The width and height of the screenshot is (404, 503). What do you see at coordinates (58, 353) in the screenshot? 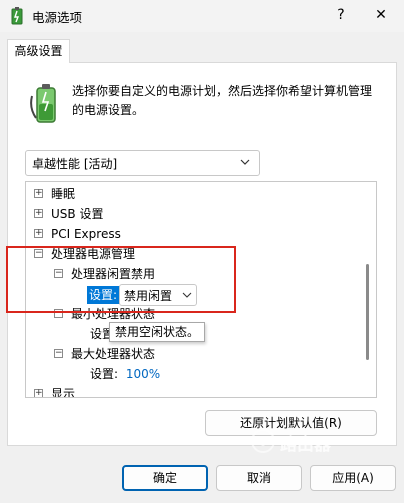
I see `collapse-icon: −` at bounding box center [58, 353].